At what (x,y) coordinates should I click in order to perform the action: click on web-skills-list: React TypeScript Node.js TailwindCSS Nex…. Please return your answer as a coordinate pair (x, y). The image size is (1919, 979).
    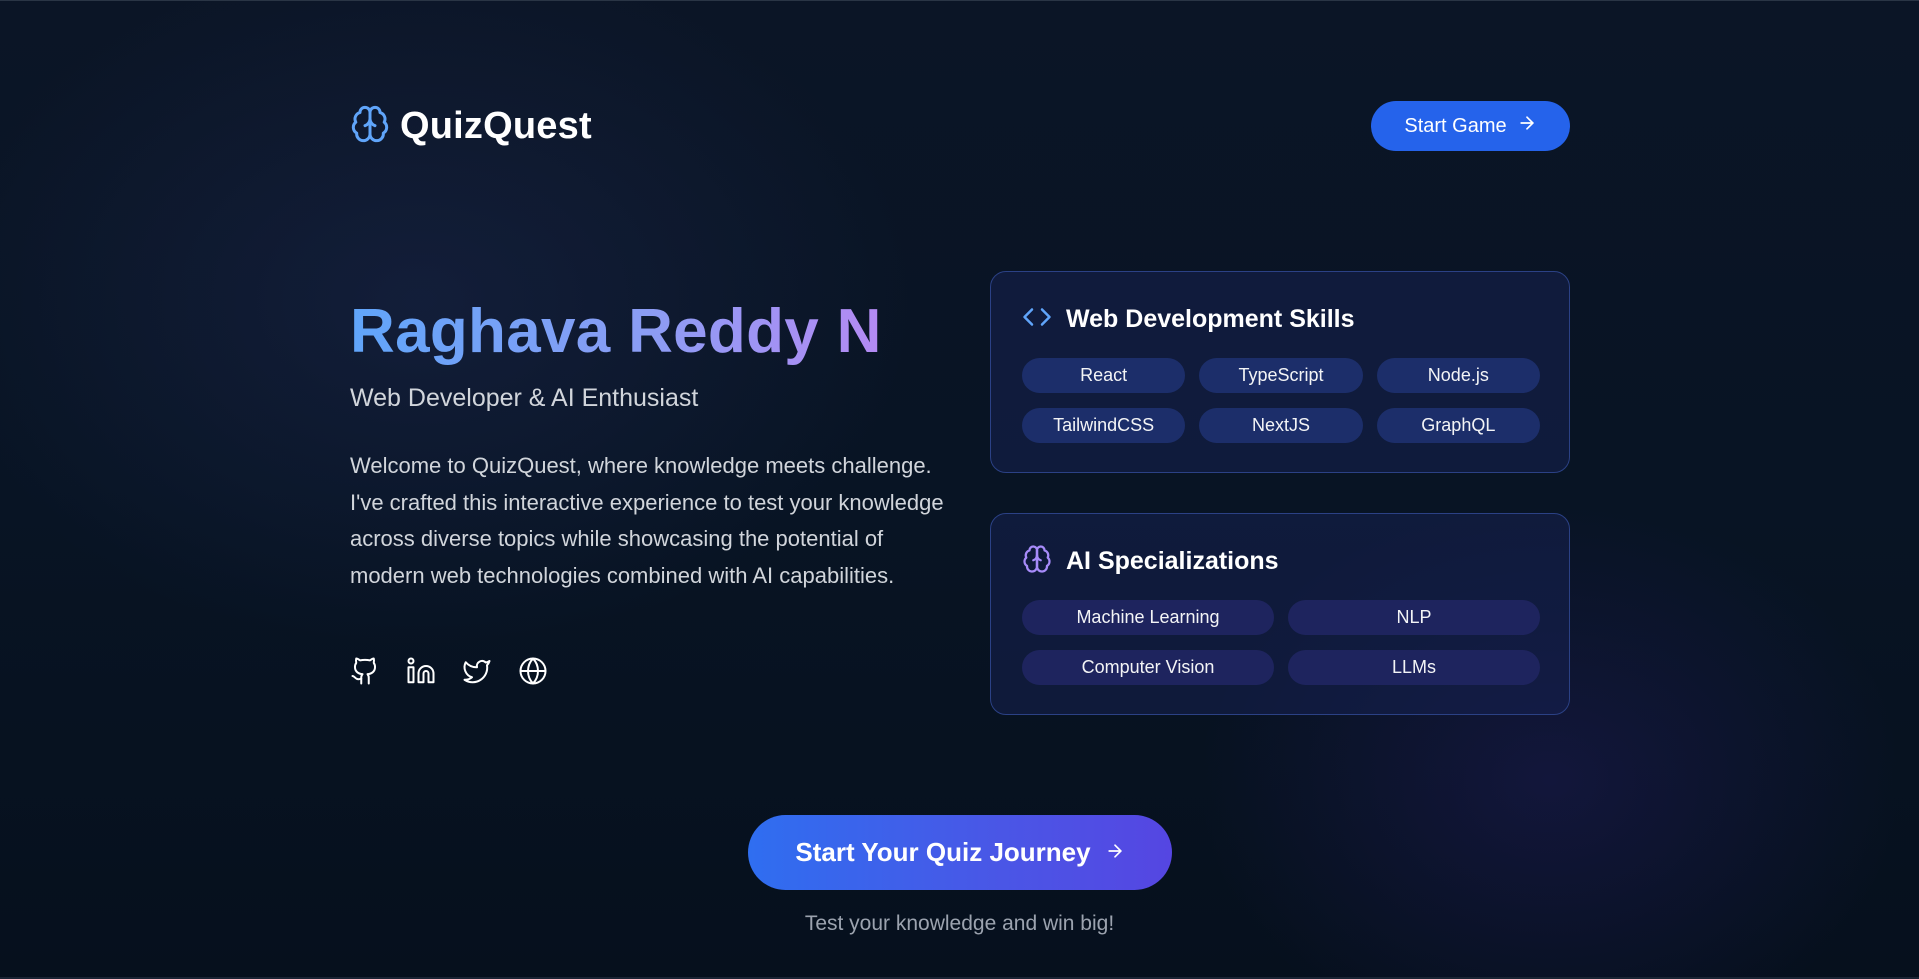
    Looking at the image, I should click on (1281, 400).